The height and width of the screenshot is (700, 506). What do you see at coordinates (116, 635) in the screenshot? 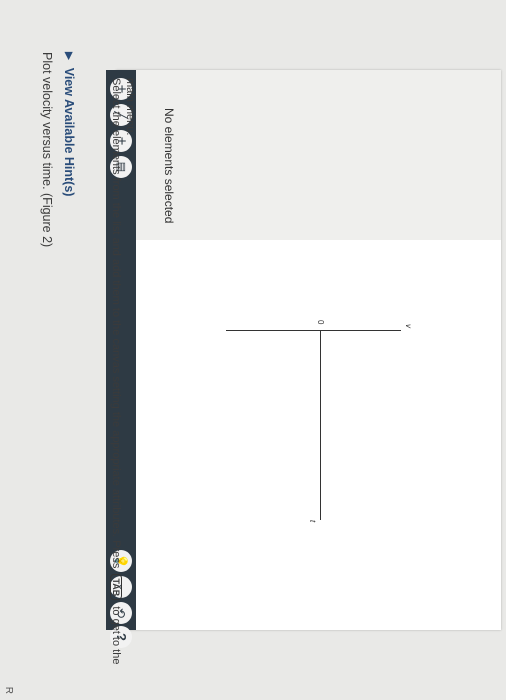
I see `instructions-text-after: to get to the` at bounding box center [116, 635].